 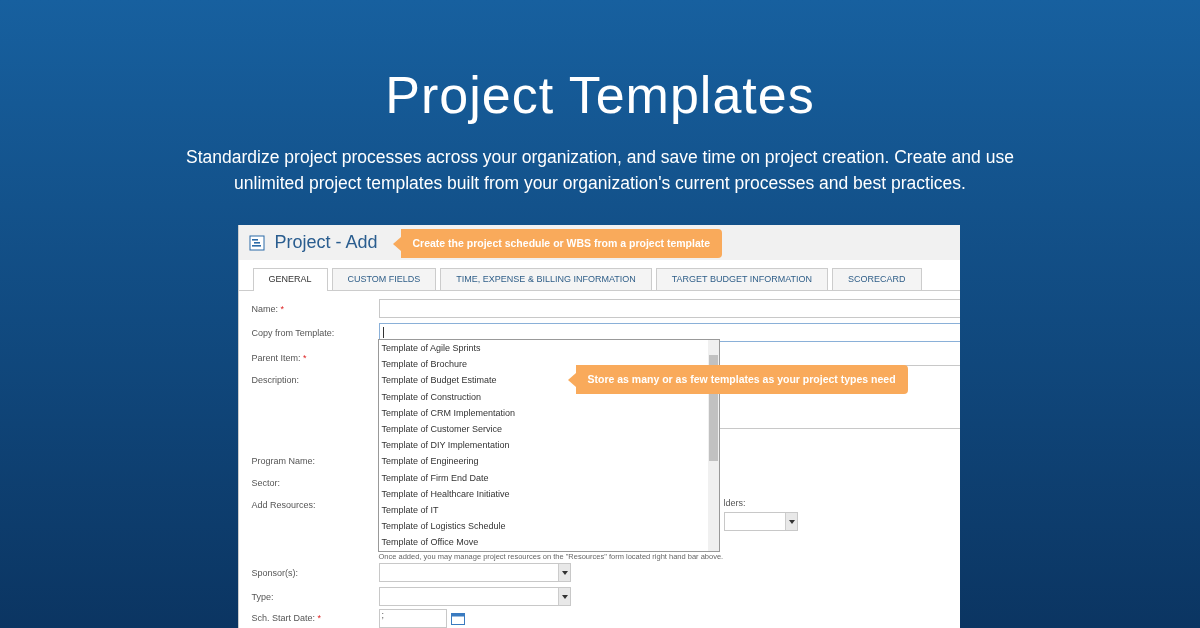 What do you see at coordinates (412, 618) in the screenshot?
I see `date-field: ;` at bounding box center [412, 618].